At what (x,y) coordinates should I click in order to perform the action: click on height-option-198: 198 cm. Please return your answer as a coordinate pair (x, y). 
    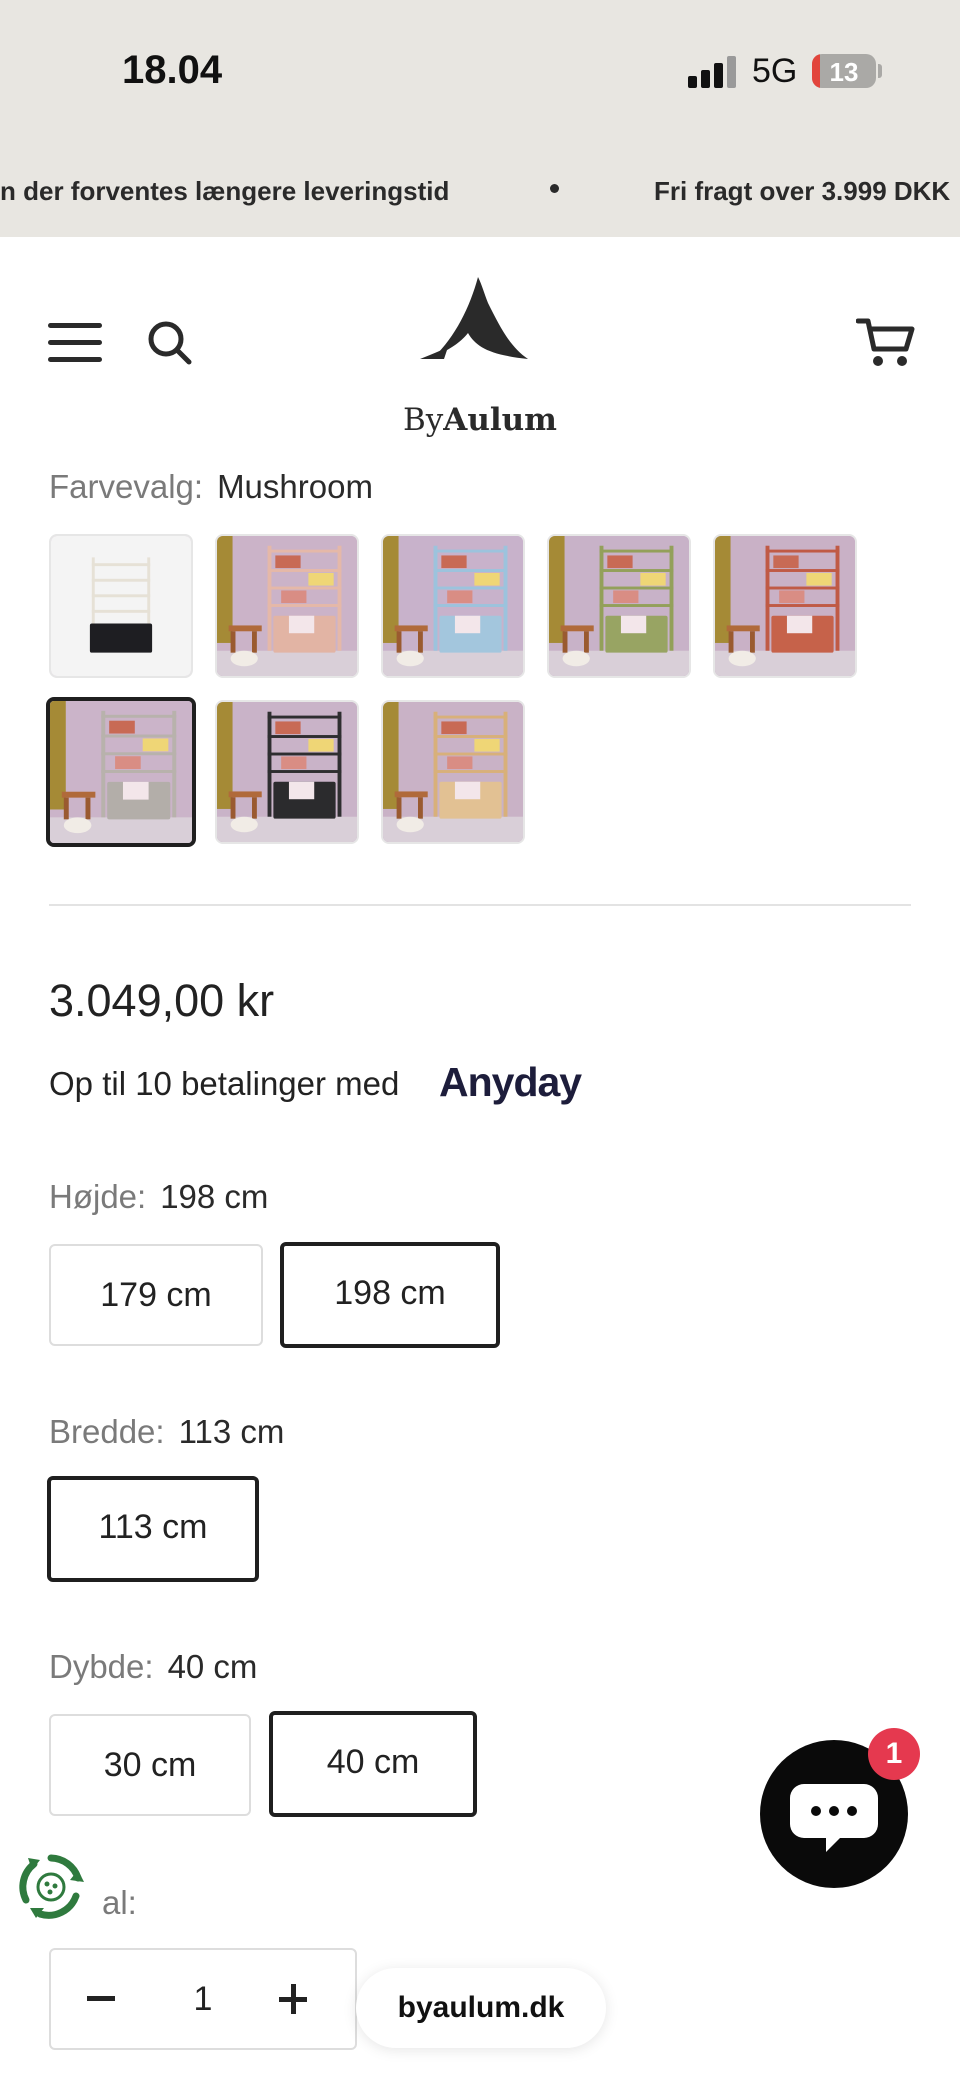
    Looking at the image, I should click on (390, 1295).